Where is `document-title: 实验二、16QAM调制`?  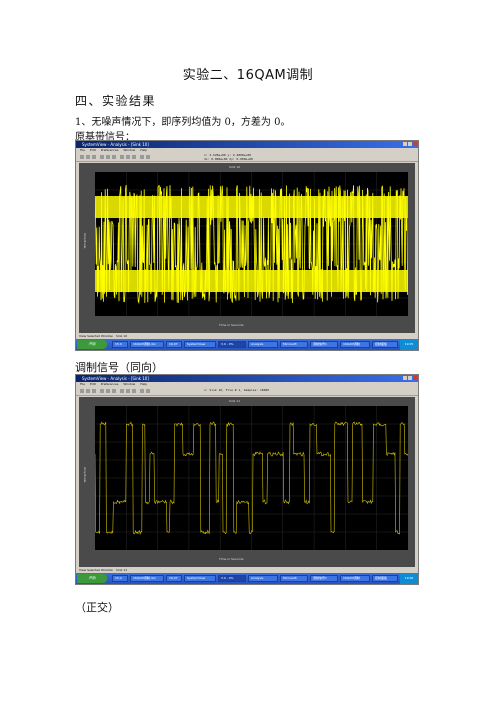
document-title: 实验二、16QAM调制 is located at coordinates (248, 75).